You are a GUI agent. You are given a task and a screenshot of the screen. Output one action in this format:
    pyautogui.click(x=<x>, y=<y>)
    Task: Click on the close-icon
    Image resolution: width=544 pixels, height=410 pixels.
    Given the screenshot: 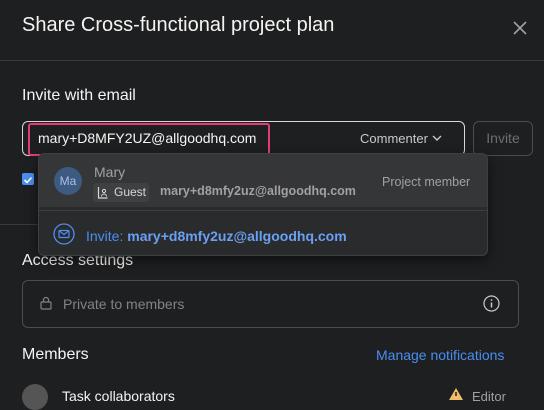 What is the action you would take?
    pyautogui.click(x=520, y=28)
    